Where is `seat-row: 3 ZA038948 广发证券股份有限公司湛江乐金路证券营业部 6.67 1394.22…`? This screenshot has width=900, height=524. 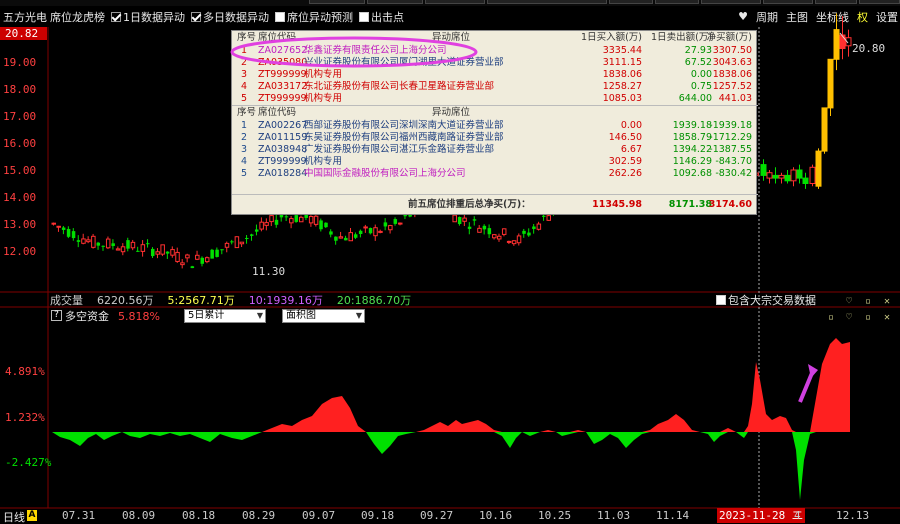 seat-row: 3 ZA038948 广发证券股份有限公司湛江乐金路证券营业部 6.67 1394.22… is located at coordinates (495, 150).